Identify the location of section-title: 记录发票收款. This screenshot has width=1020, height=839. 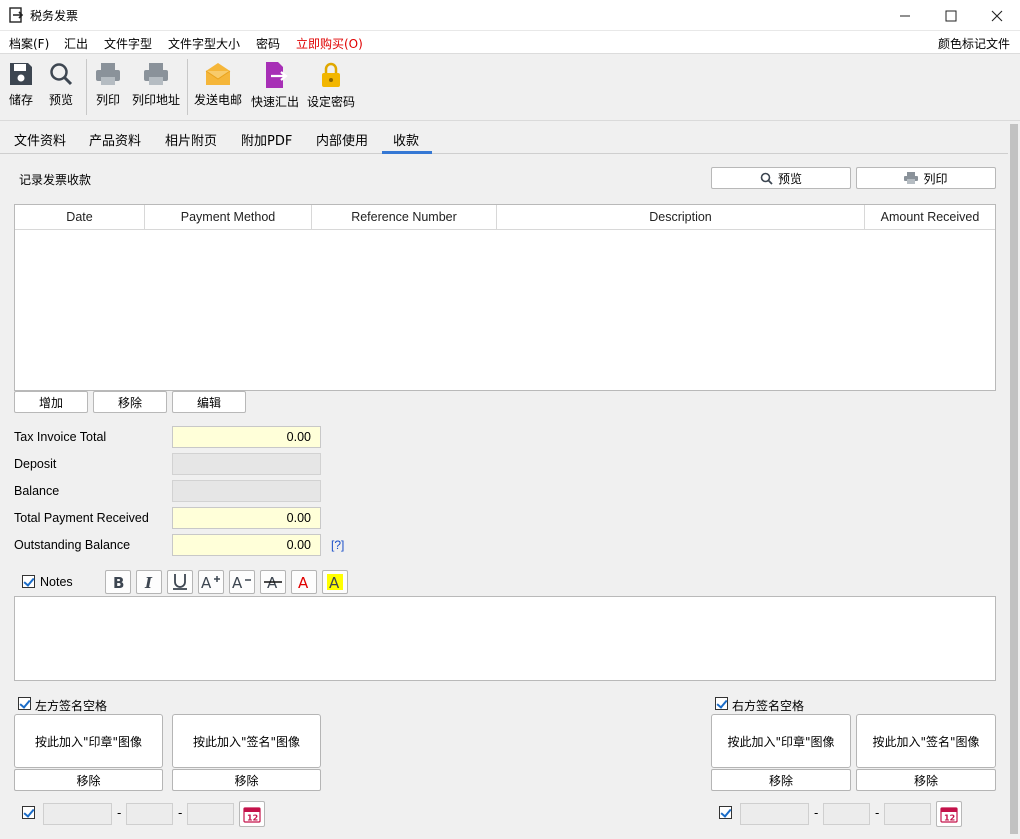
(55, 180).